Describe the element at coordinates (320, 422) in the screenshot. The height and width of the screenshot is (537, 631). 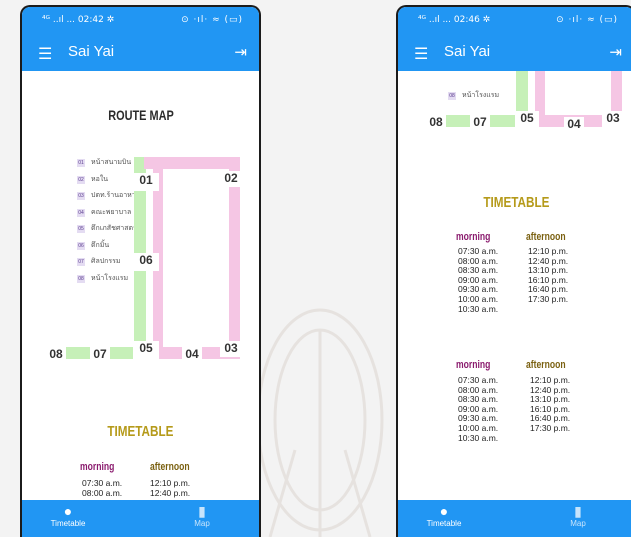
I see `university-emblem-watermark` at that location.